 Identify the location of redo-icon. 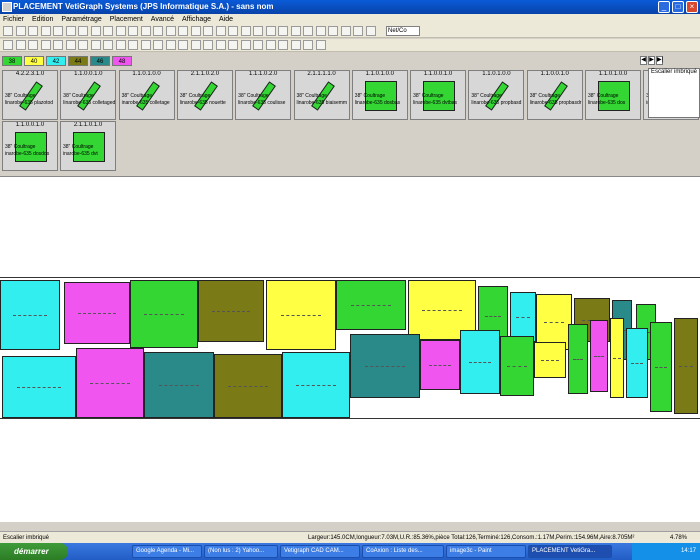
(83, 31).